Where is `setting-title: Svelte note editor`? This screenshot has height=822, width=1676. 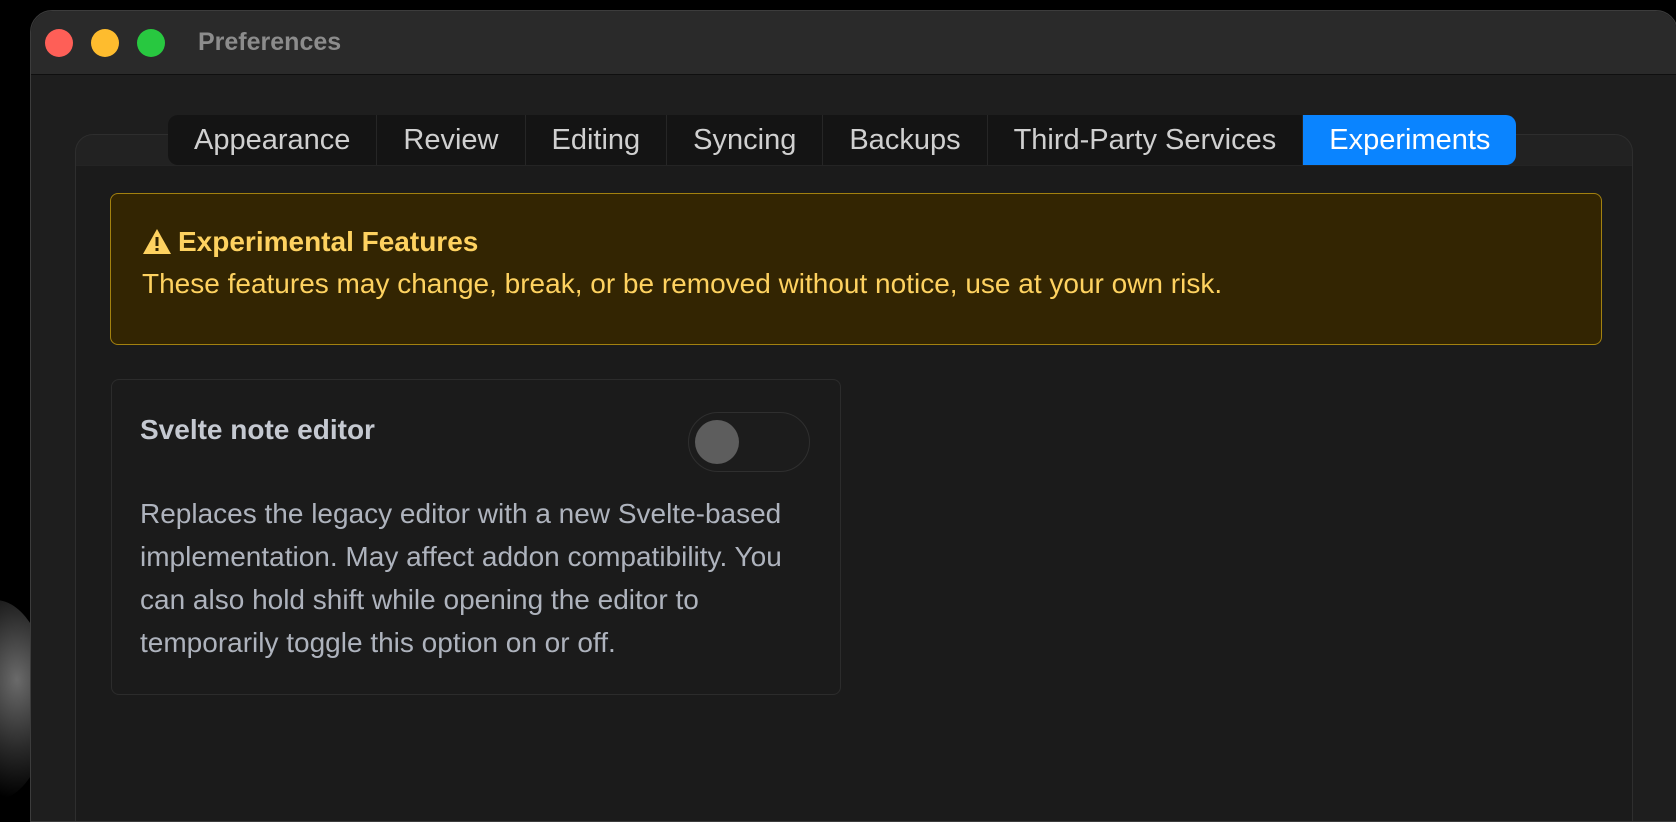 setting-title: Svelte note editor is located at coordinates (257, 429).